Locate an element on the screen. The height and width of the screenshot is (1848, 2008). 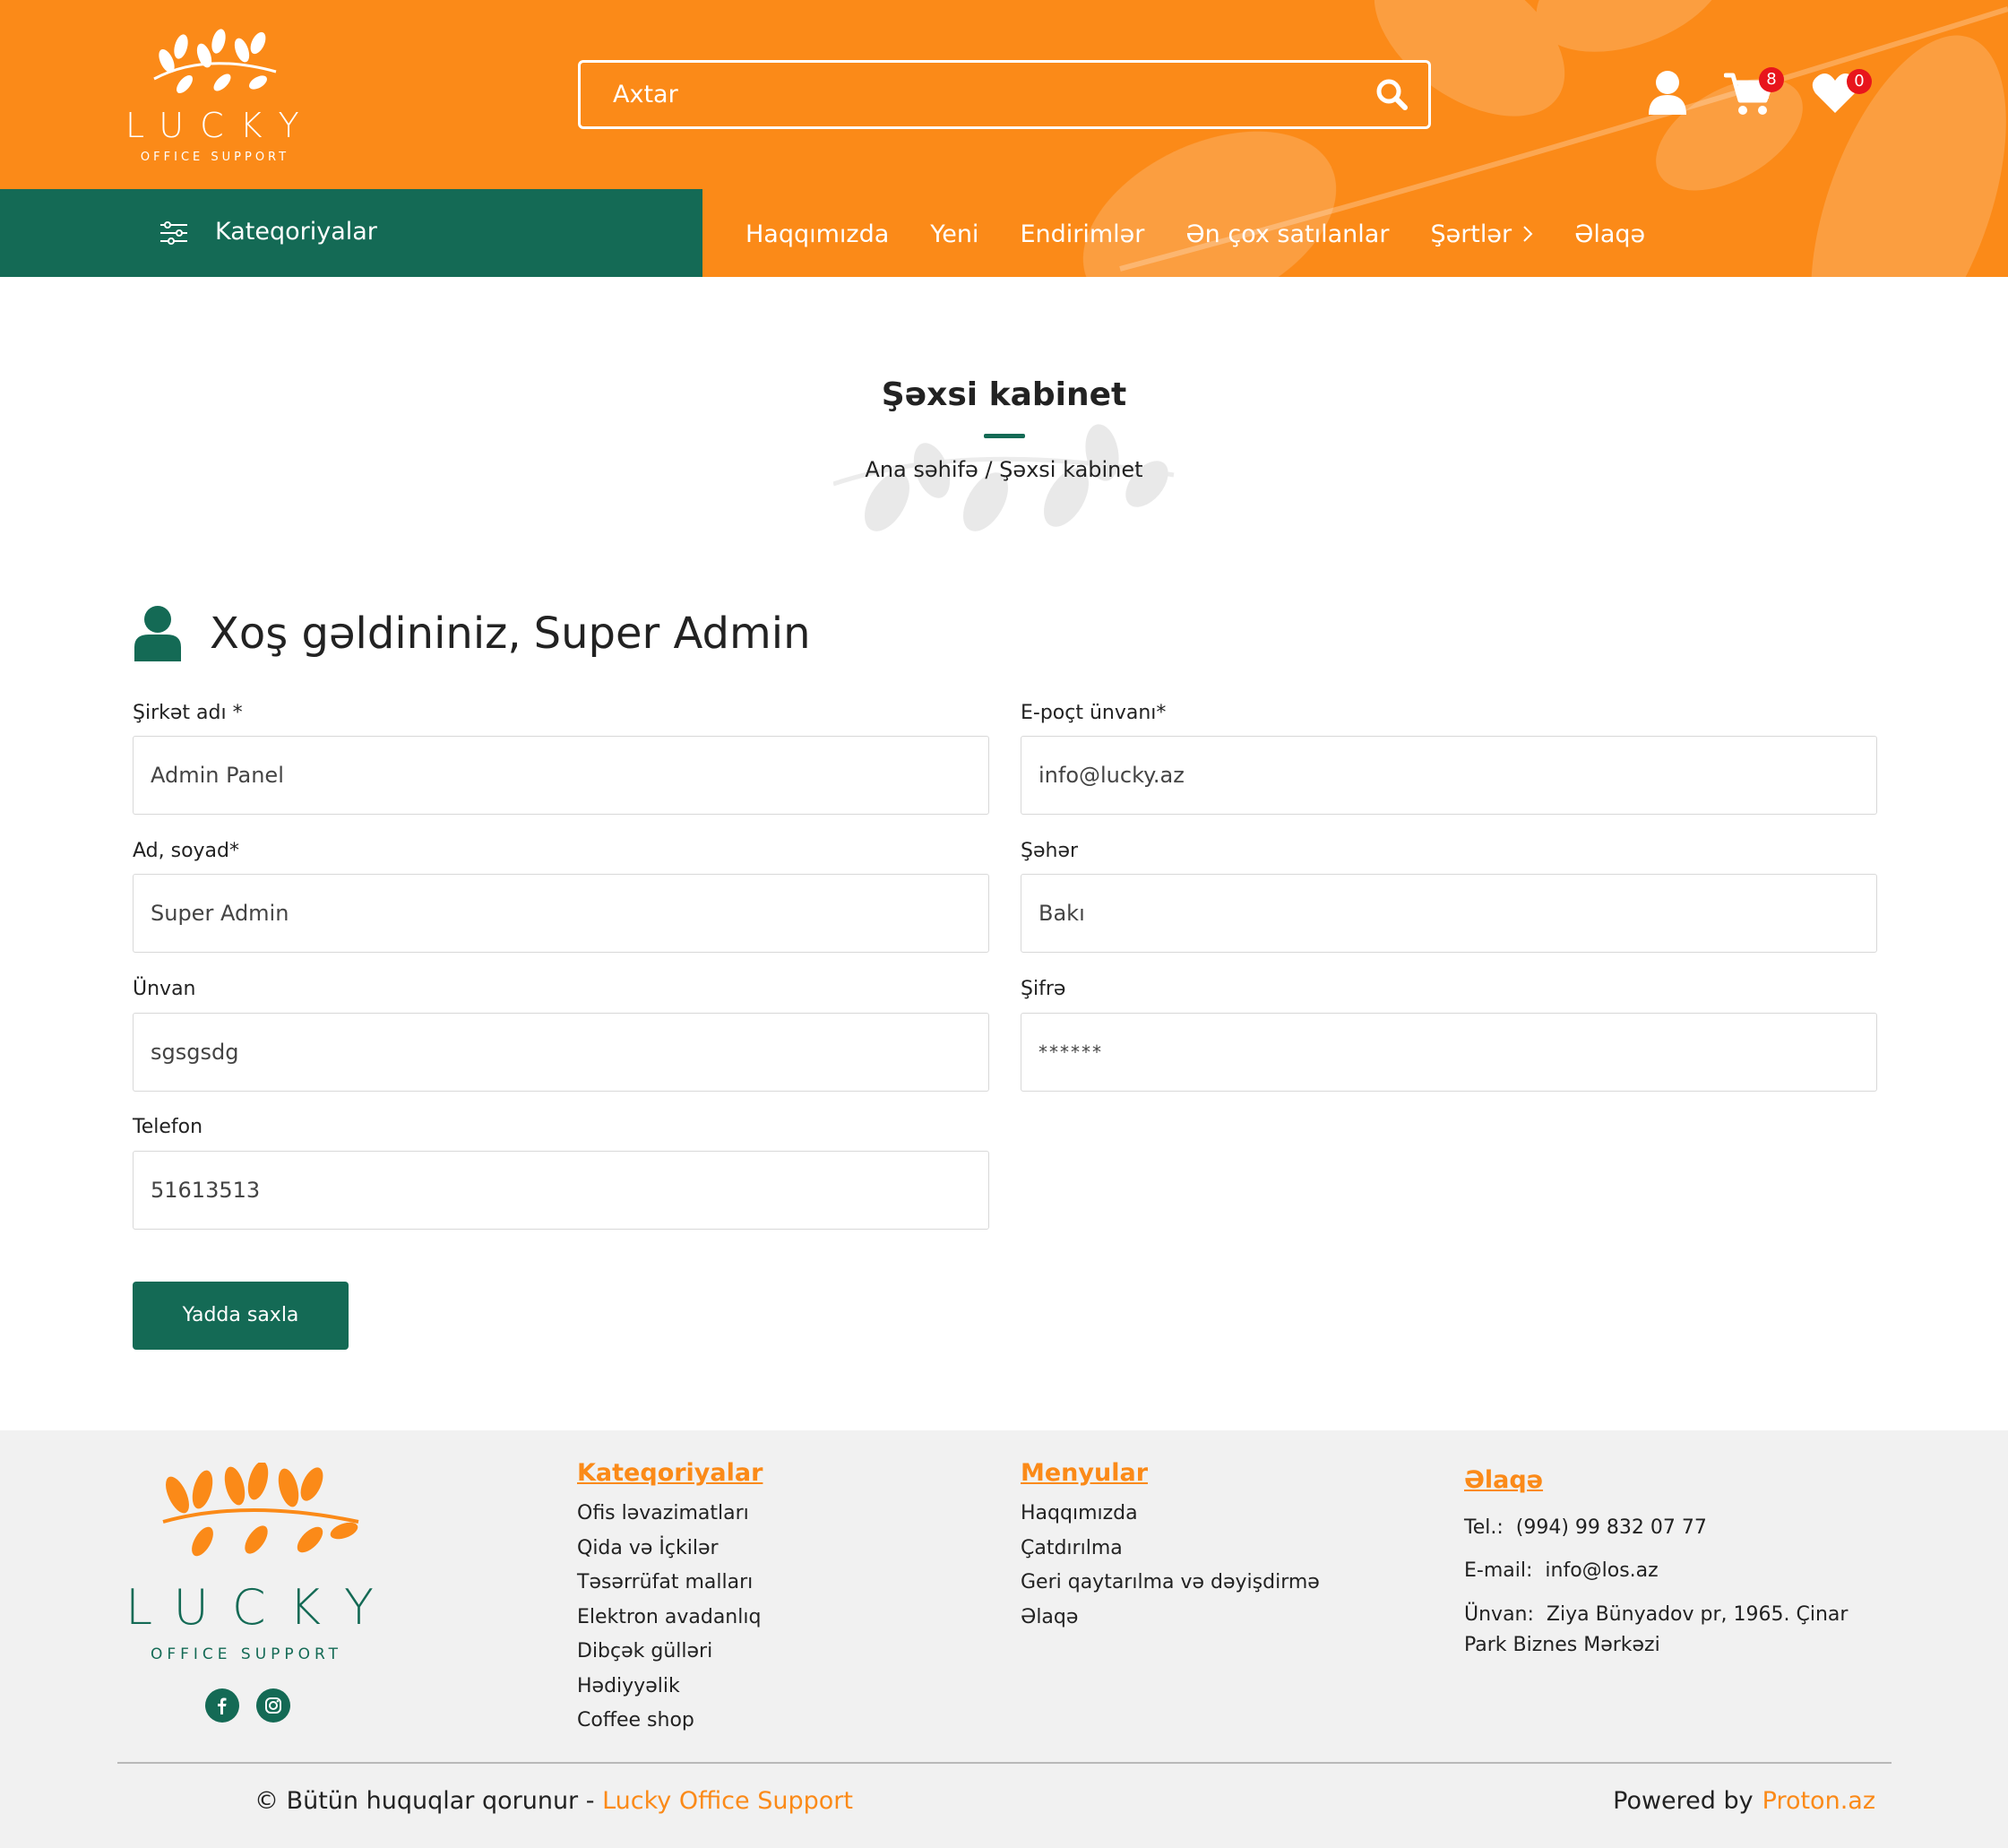
welcome-text: Xoş gəldininiz, is located at coordinates (365, 634).